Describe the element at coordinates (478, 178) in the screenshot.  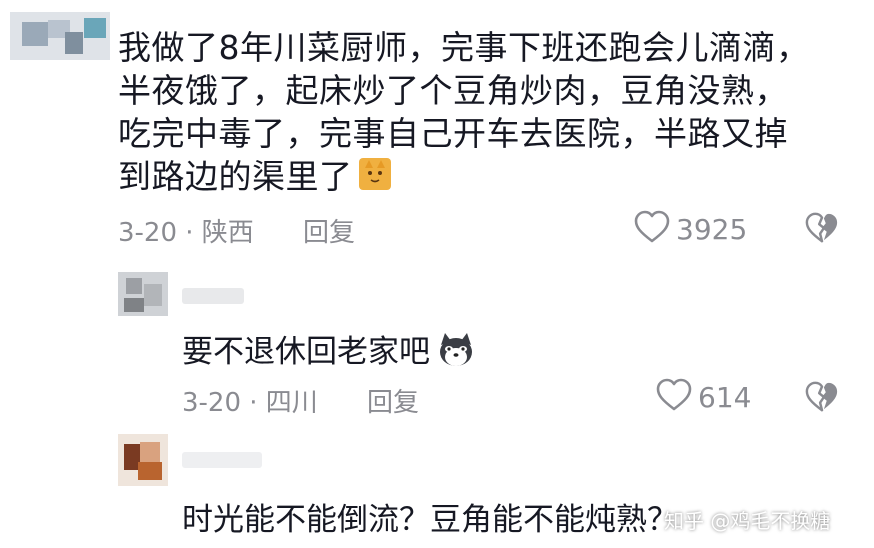
I see `comment-line: 到路边的渠里了` at that location.